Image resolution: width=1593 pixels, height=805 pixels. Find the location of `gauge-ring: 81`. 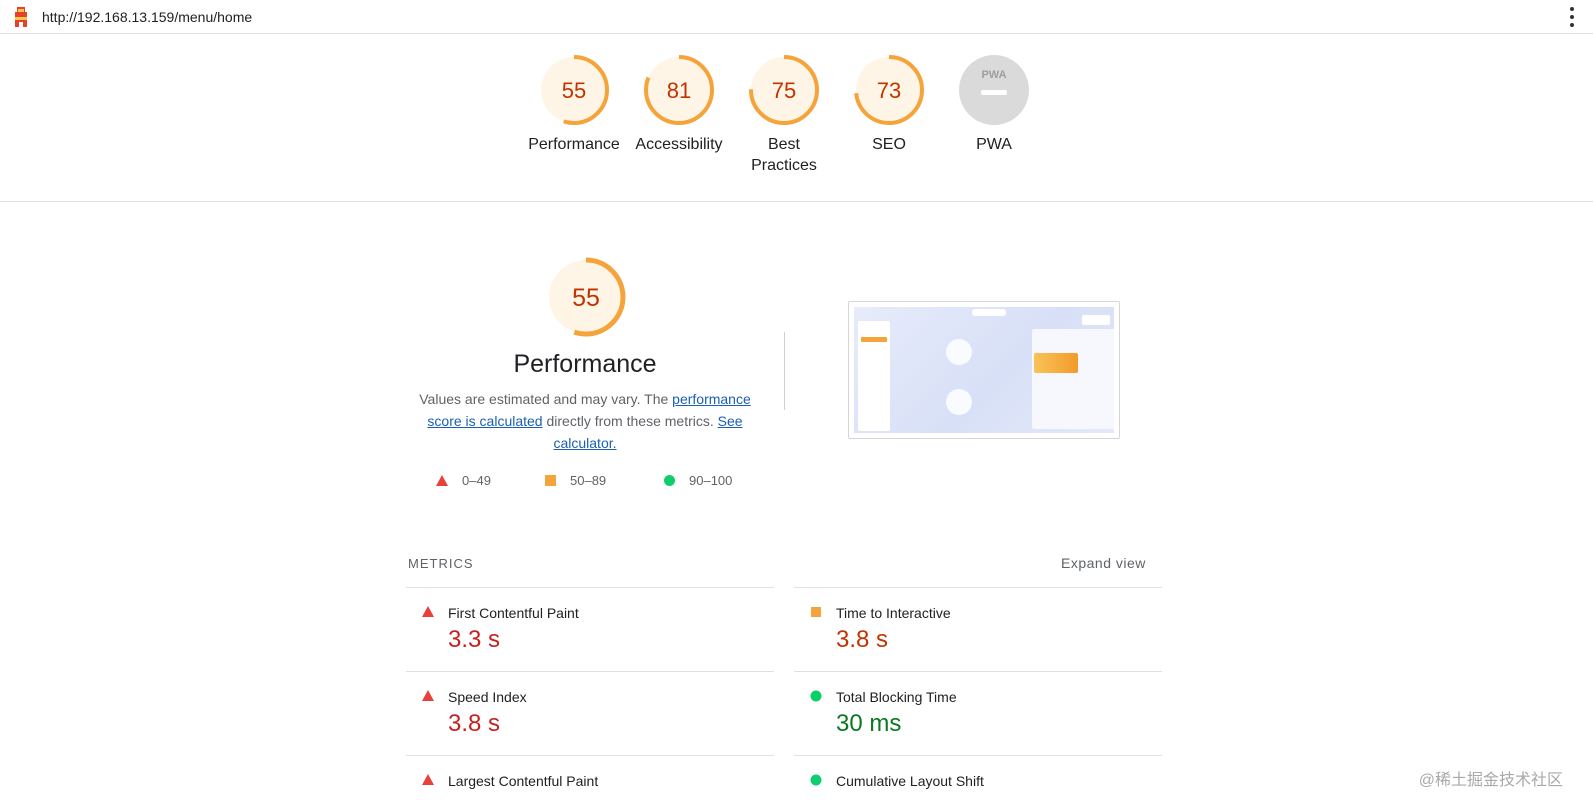

gauge-ring: 81 is located at coordinates (679, 90).